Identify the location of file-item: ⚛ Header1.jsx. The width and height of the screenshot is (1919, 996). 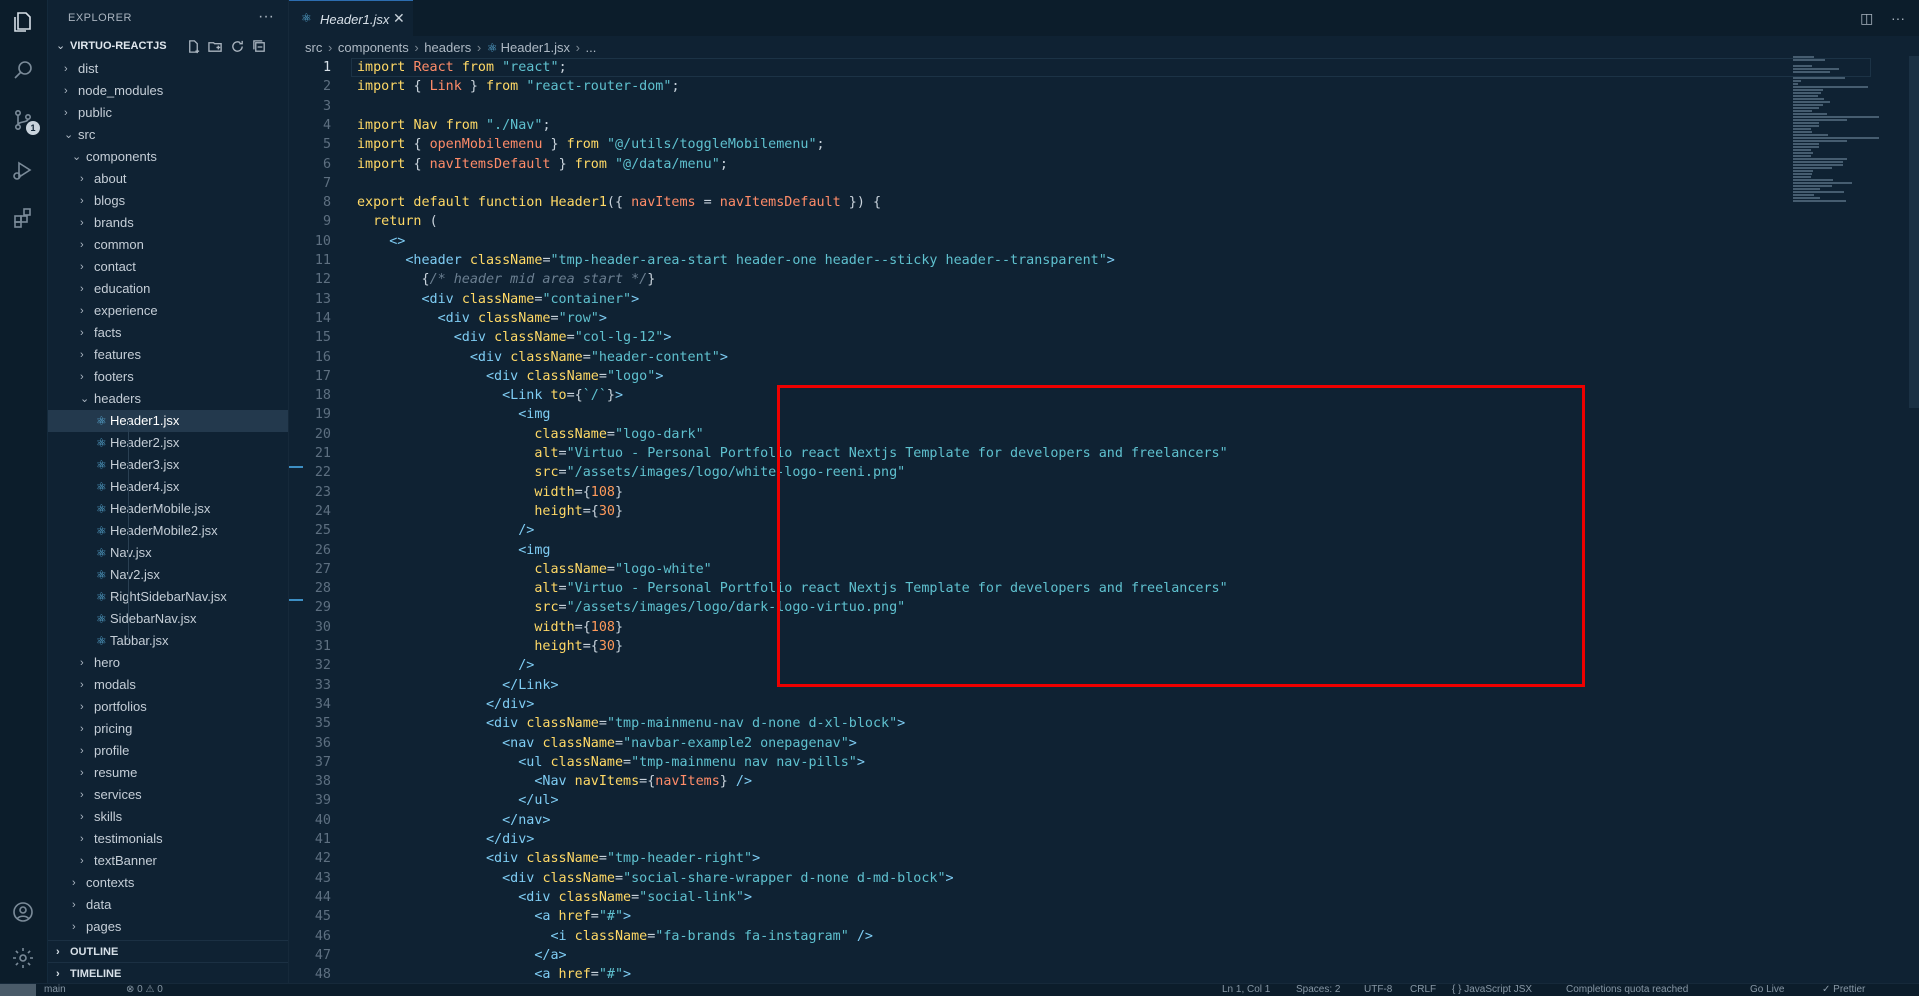
(168, 421).